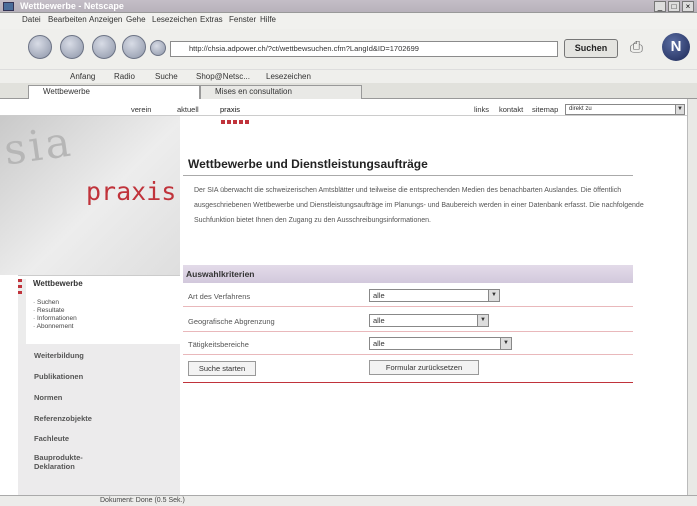  I want to click on sidebar-sub-informationen: · Informationen, so click(55, 319).